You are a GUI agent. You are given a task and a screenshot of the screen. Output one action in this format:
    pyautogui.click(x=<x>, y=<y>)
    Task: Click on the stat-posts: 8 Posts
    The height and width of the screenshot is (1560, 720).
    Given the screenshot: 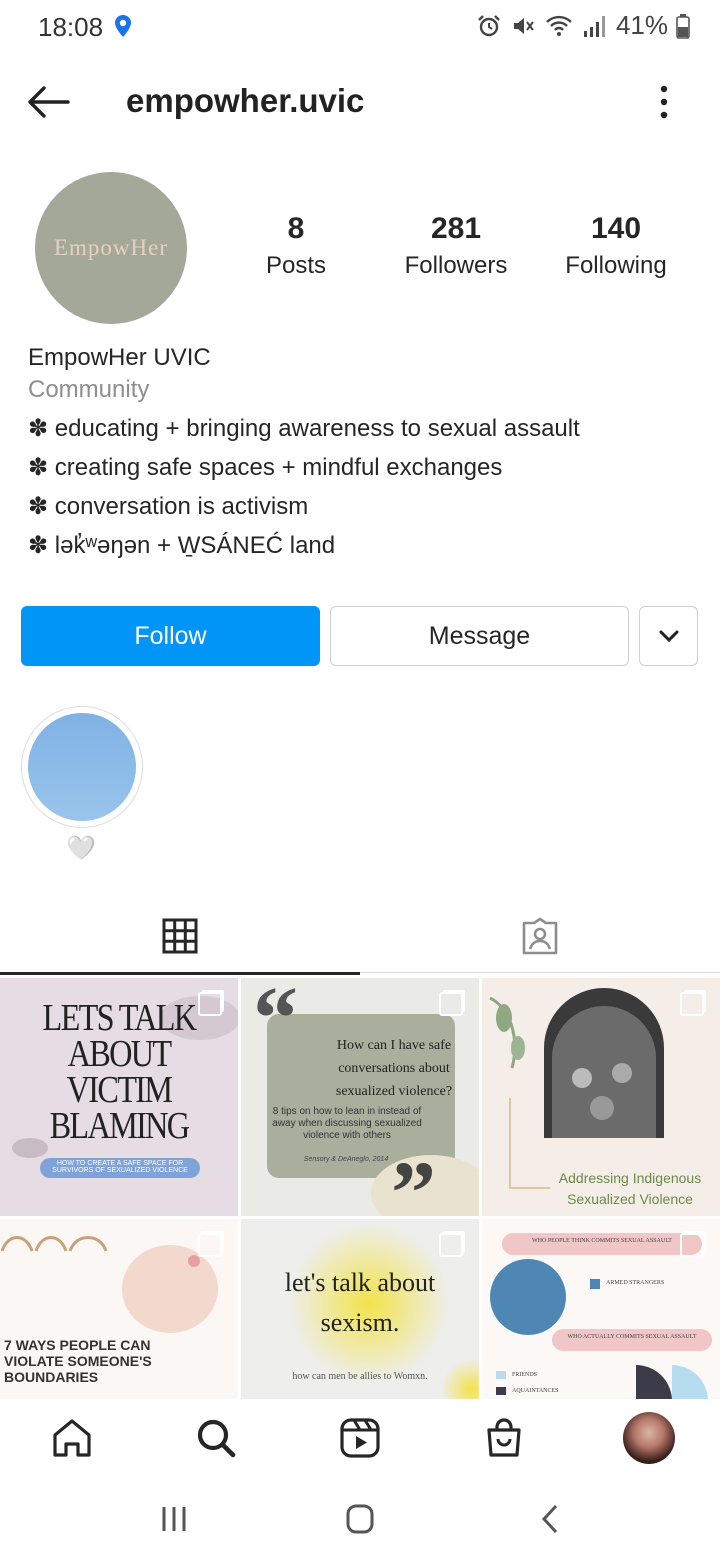 What is the action you would take?
    pyautogui.click(x=296, y=246)
    